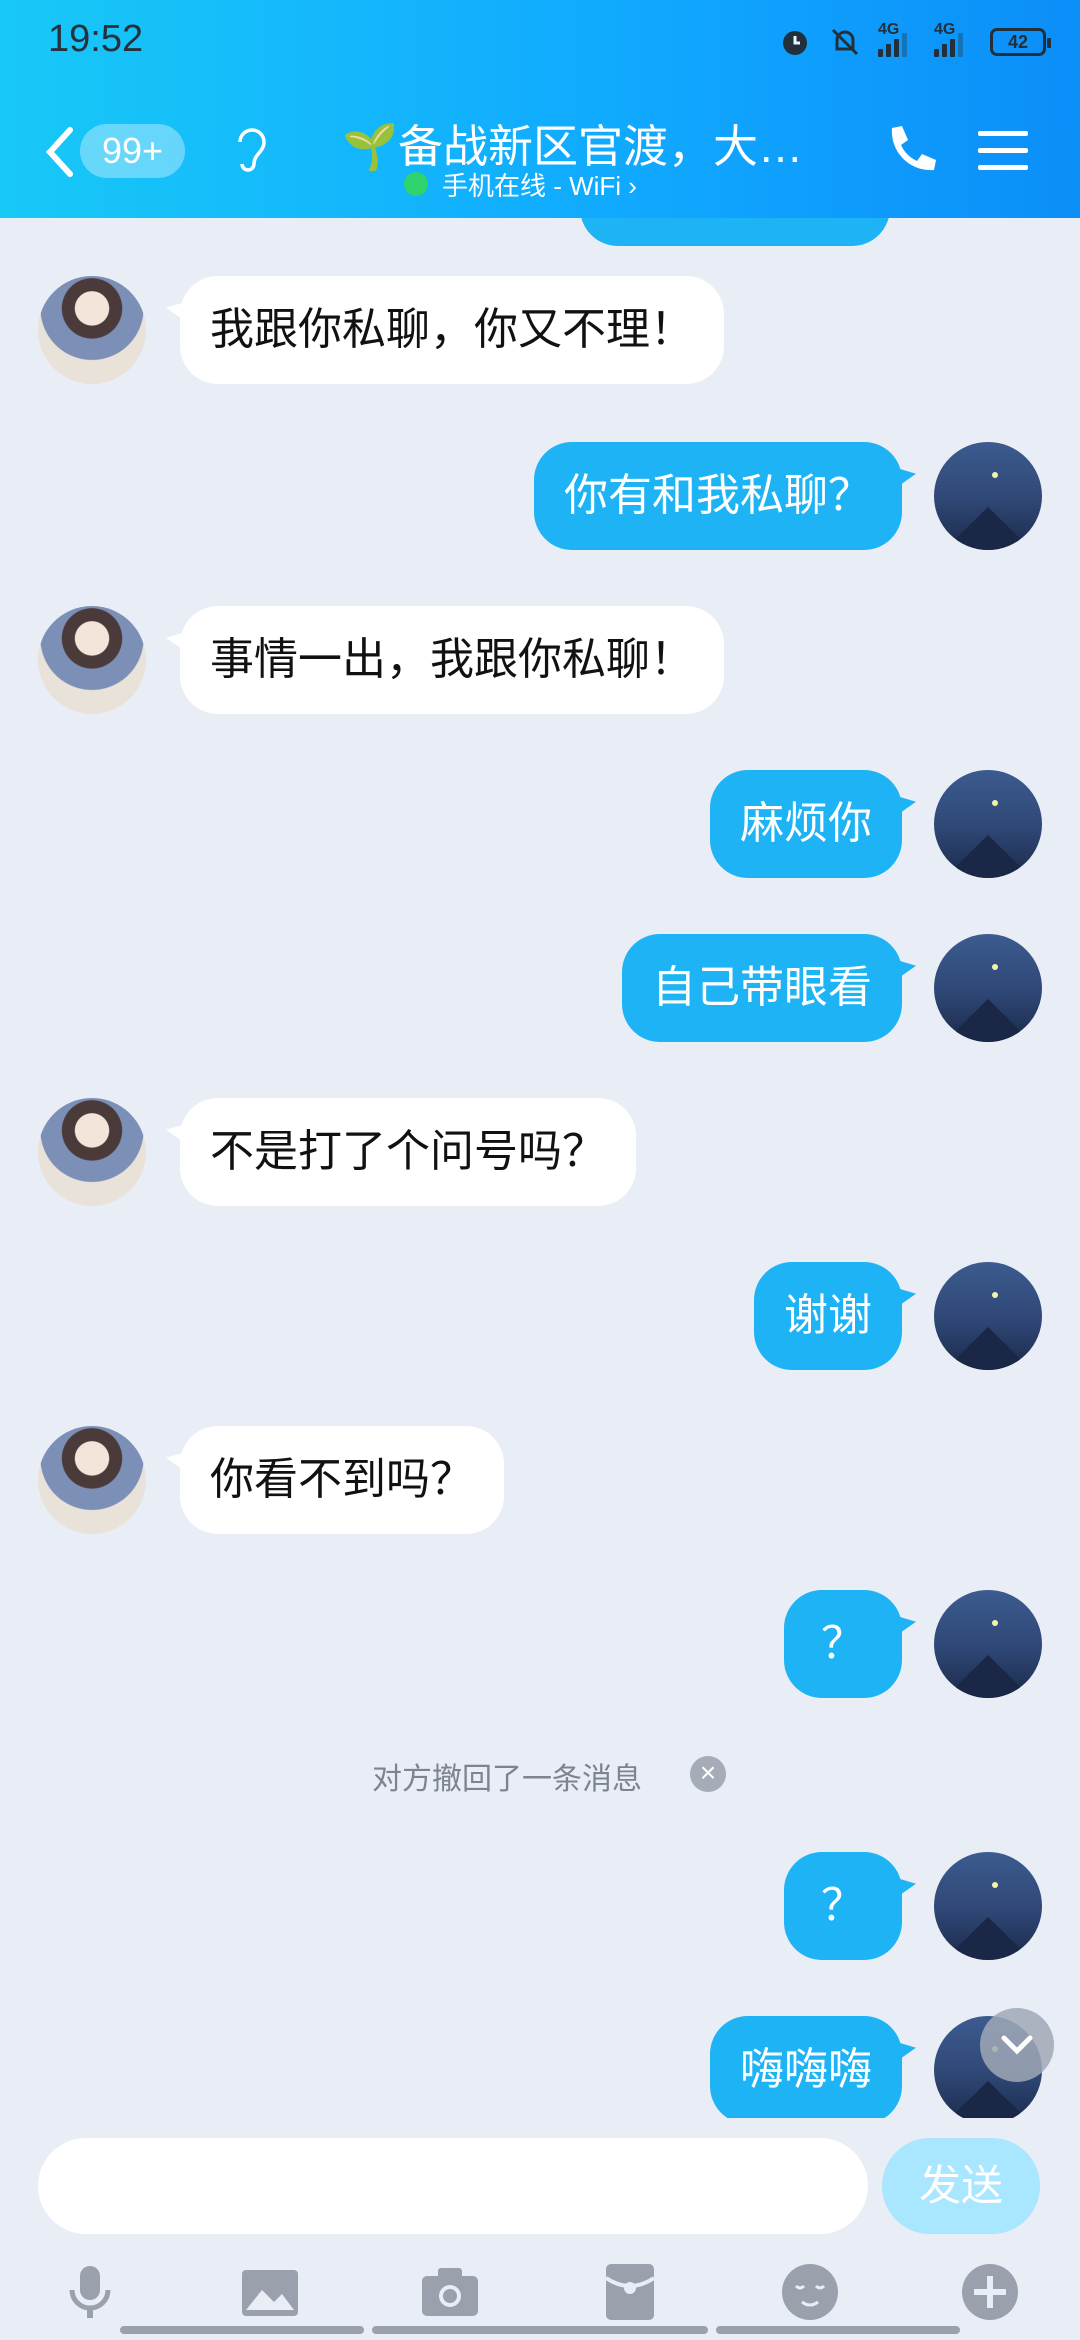  I want to click on message-bubble-received: 不是打了个问号吗？, so click(408, 1152).